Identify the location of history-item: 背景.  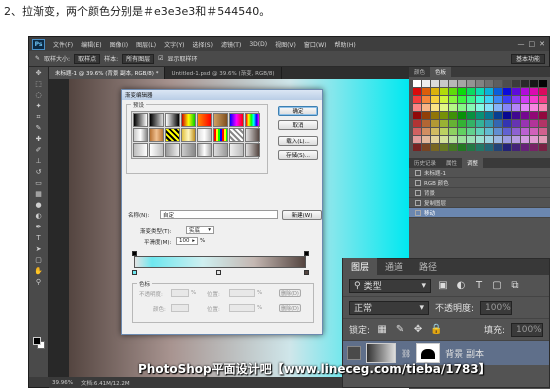
(479, 193).